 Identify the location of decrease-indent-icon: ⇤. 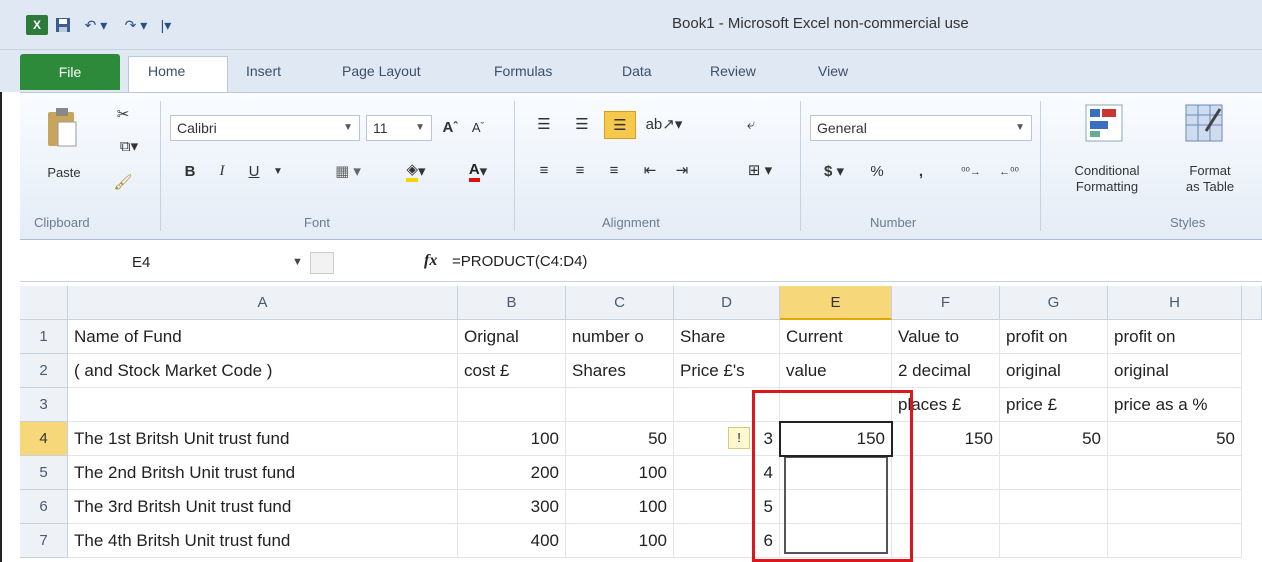
(650, 170).